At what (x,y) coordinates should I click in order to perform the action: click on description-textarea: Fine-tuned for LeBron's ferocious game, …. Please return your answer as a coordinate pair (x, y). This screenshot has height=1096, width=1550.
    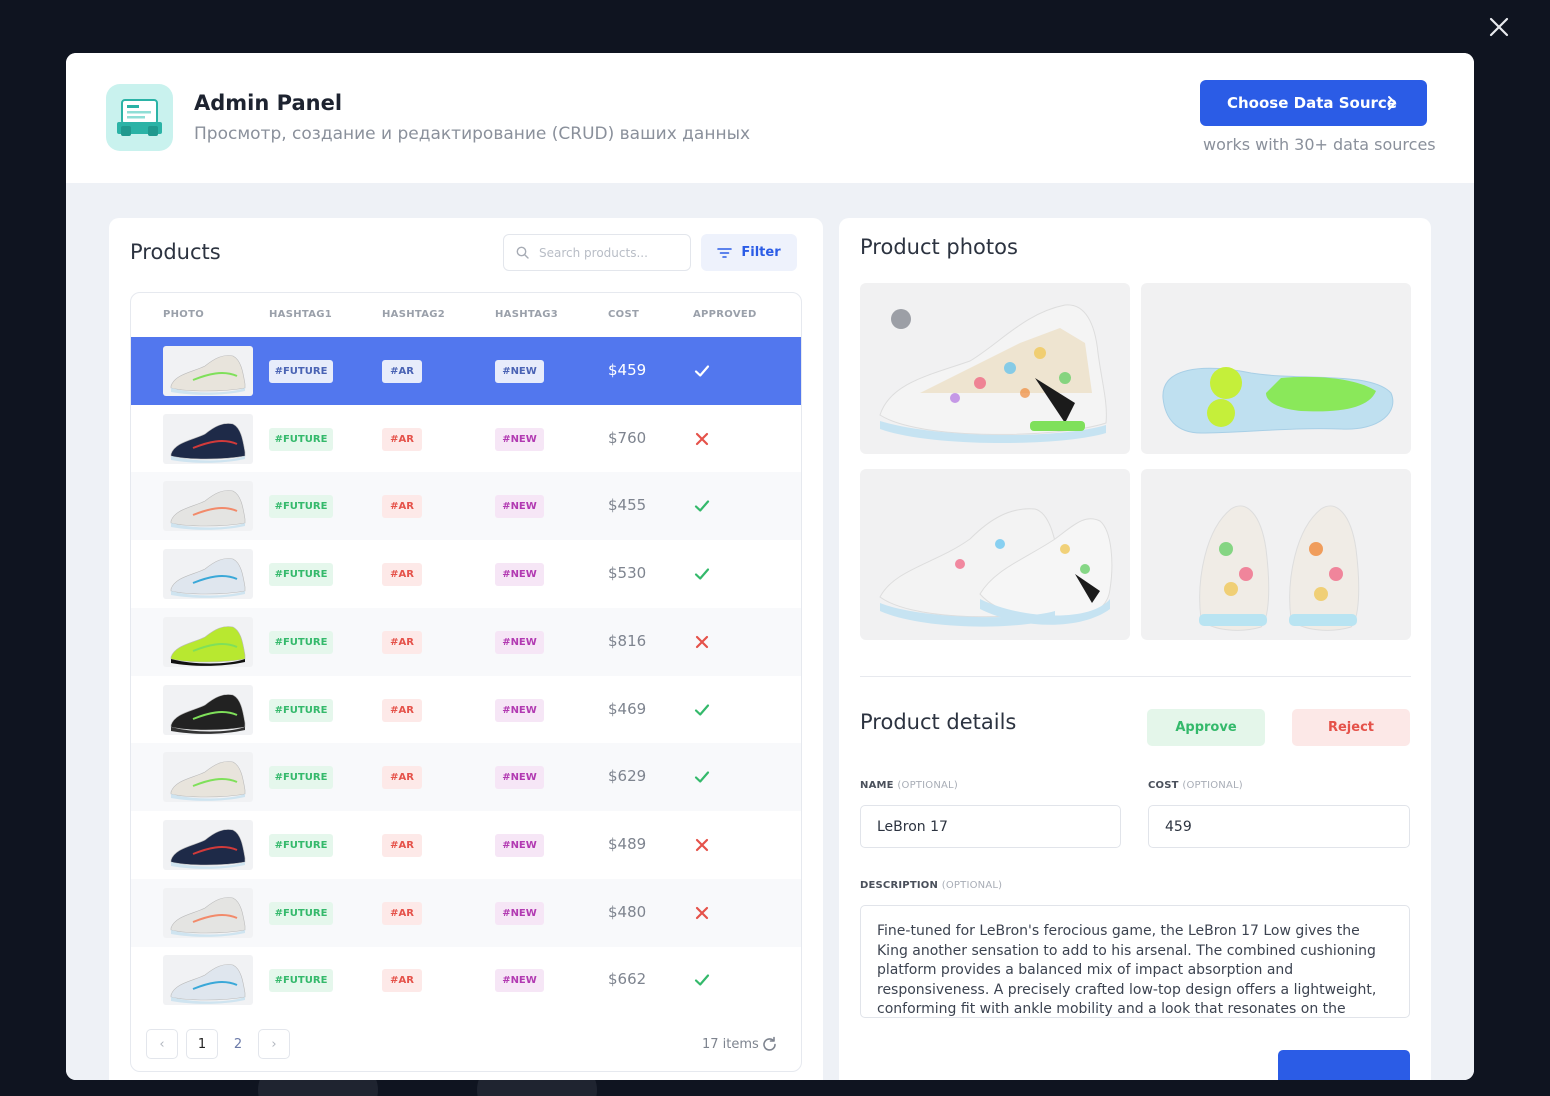
    Looking at the image, I should click on (1135, 961).